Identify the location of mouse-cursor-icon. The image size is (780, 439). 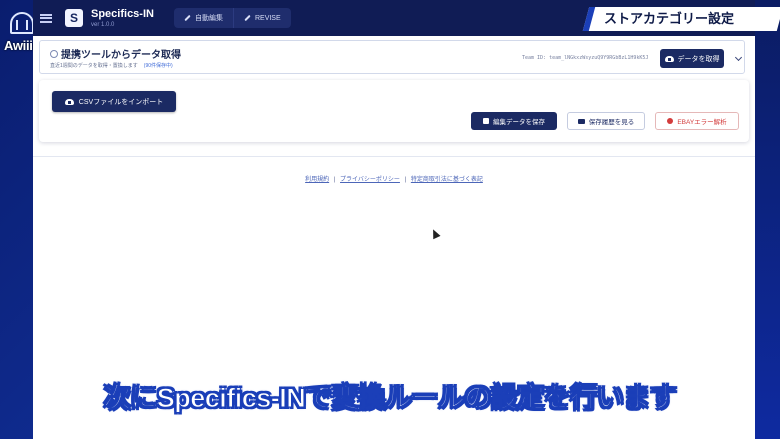
(435, 233).